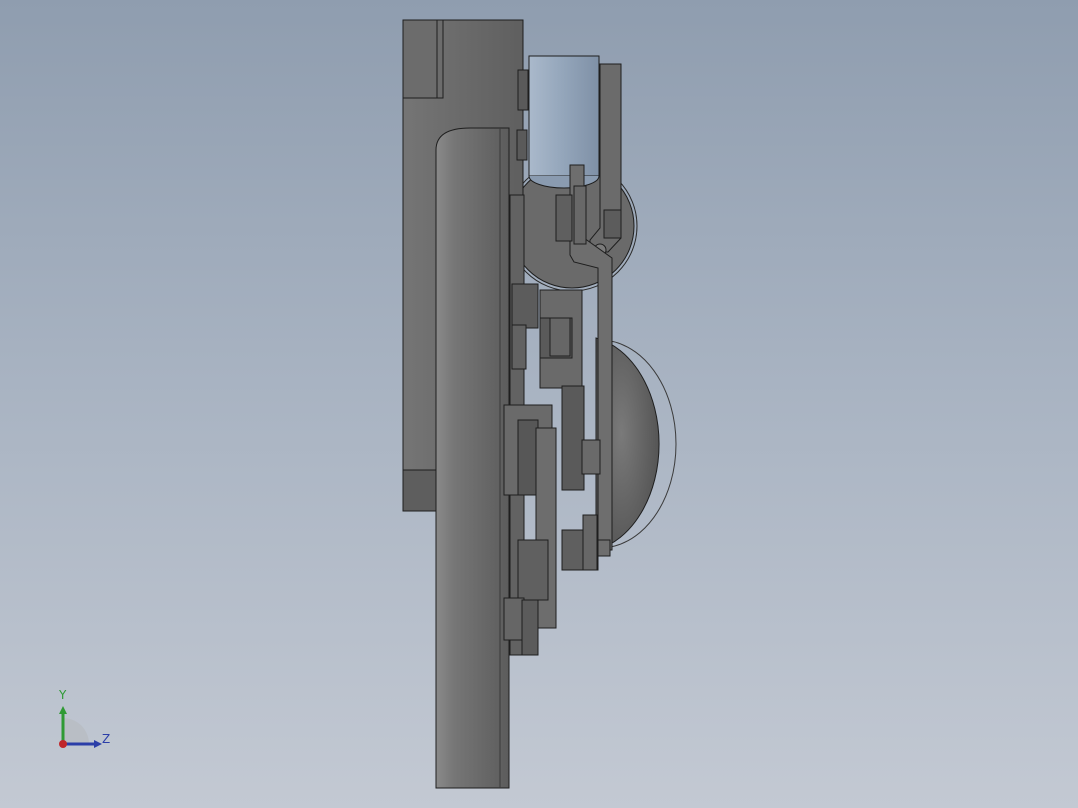  I want to click on transparent-cylinder, so click(564, 116).